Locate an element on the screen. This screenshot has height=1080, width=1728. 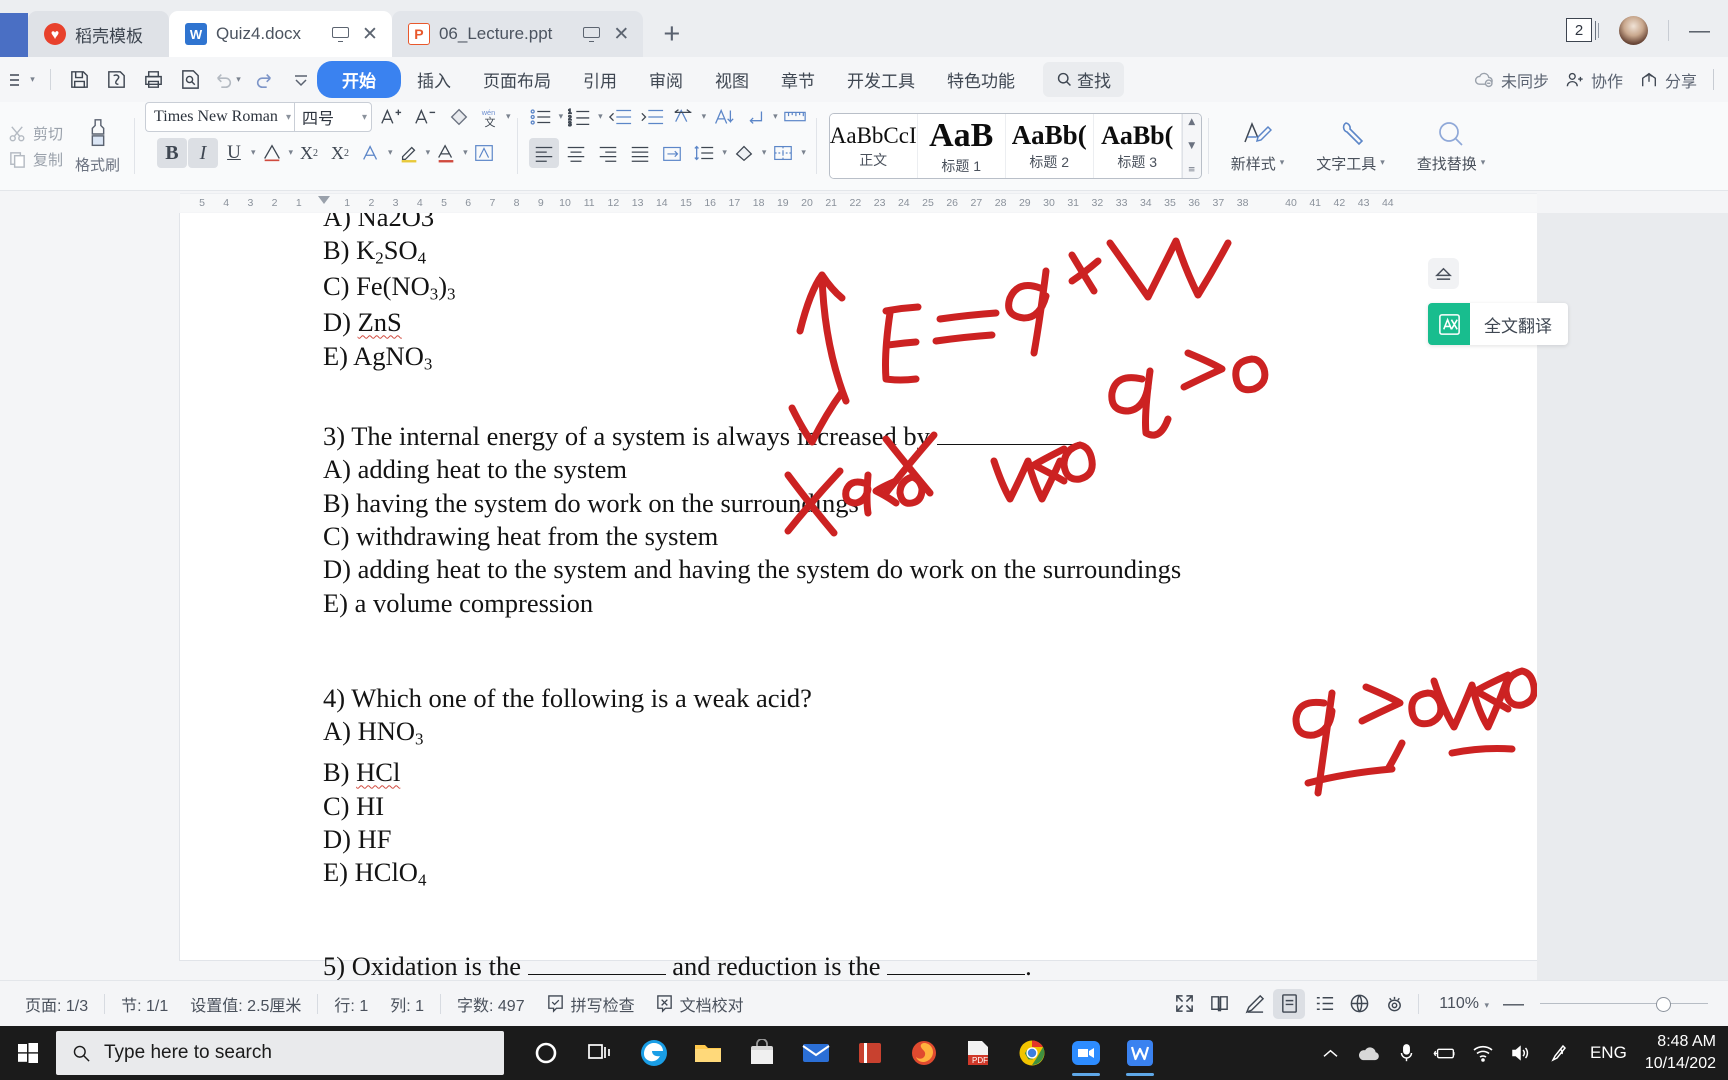
align-left-button is located at coordinates (544, 153).